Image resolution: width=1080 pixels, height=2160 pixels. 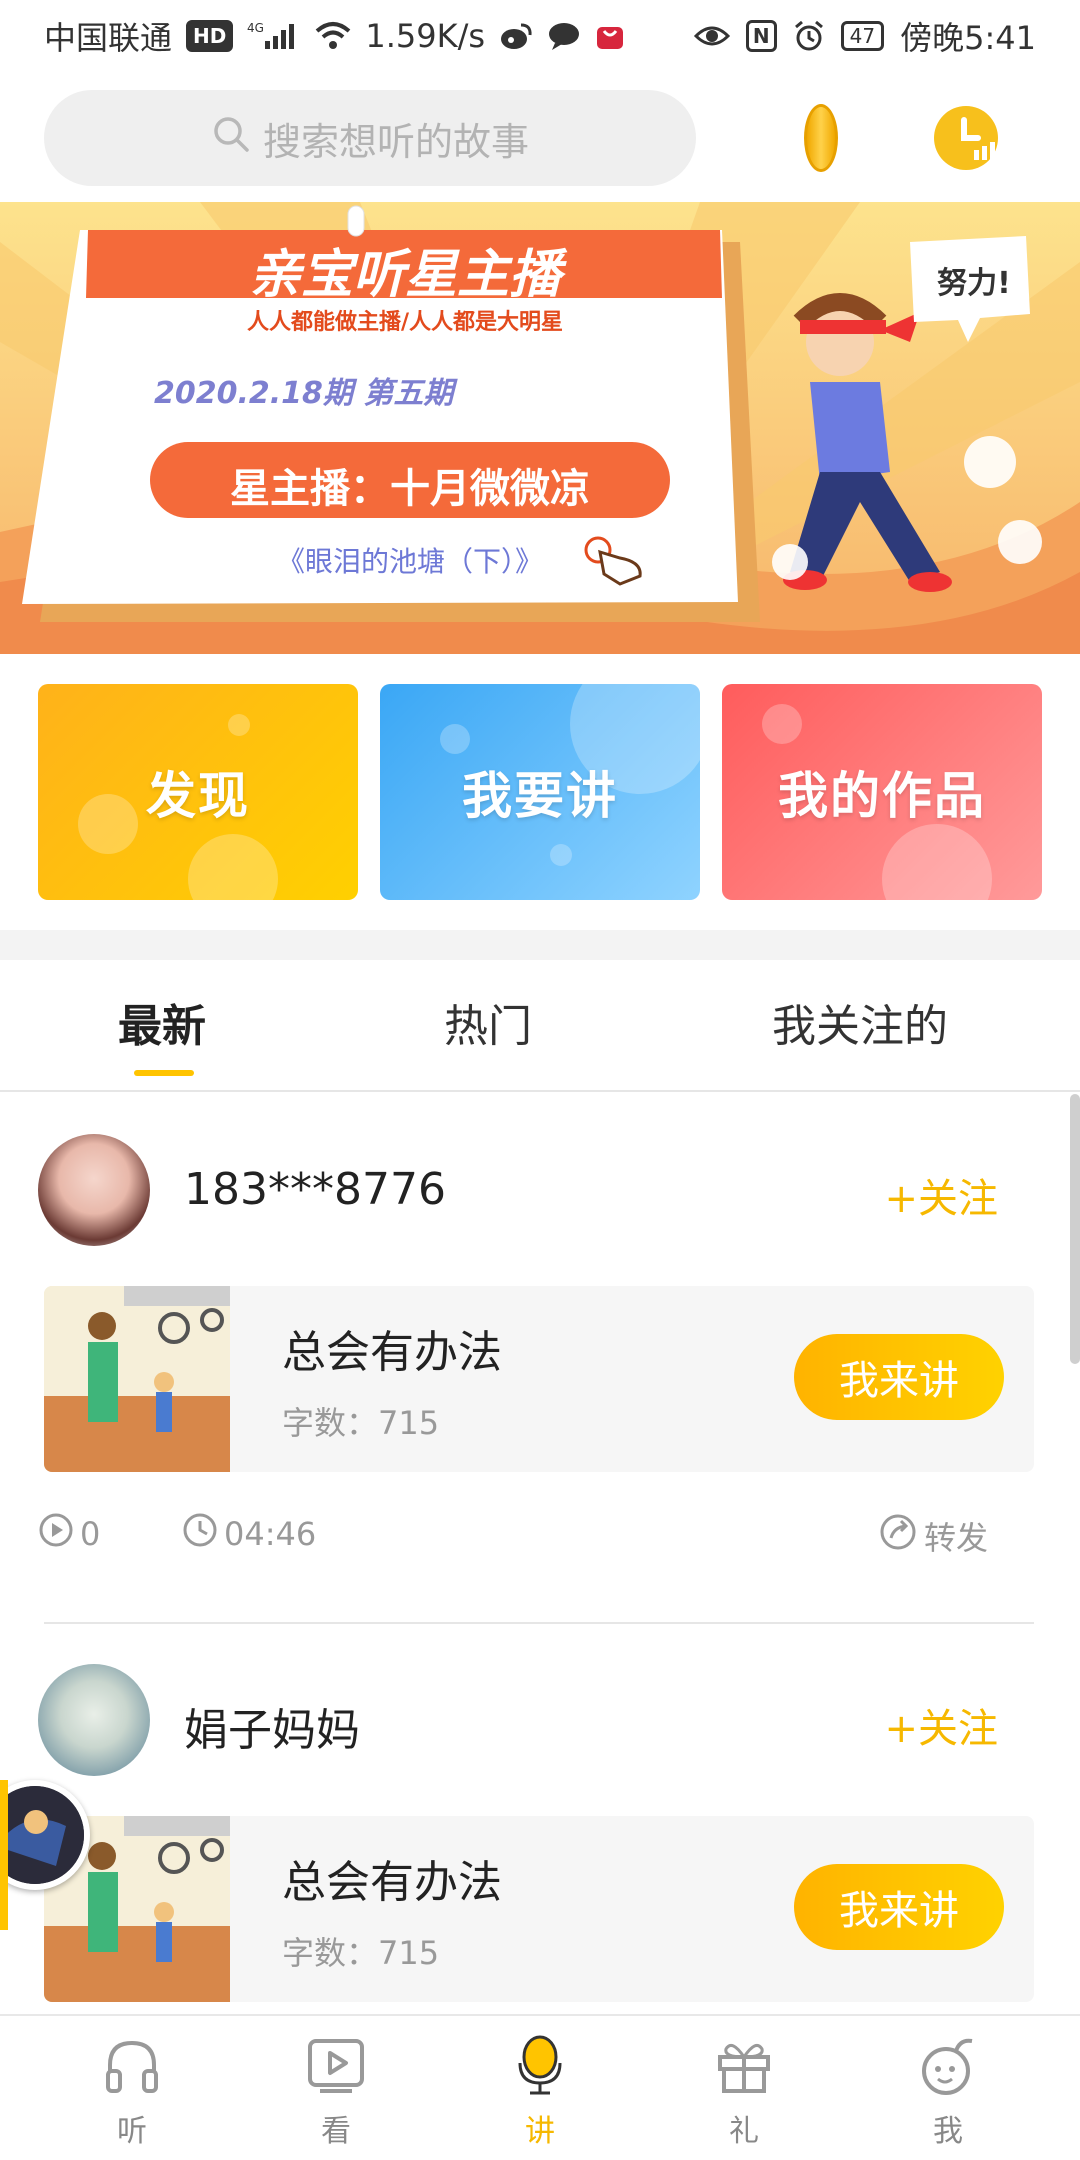 What do you see at coordinates (132, 2131) in the screenshot?
I see `nav-listen-label: 听` at bounding box center [132, 2131].